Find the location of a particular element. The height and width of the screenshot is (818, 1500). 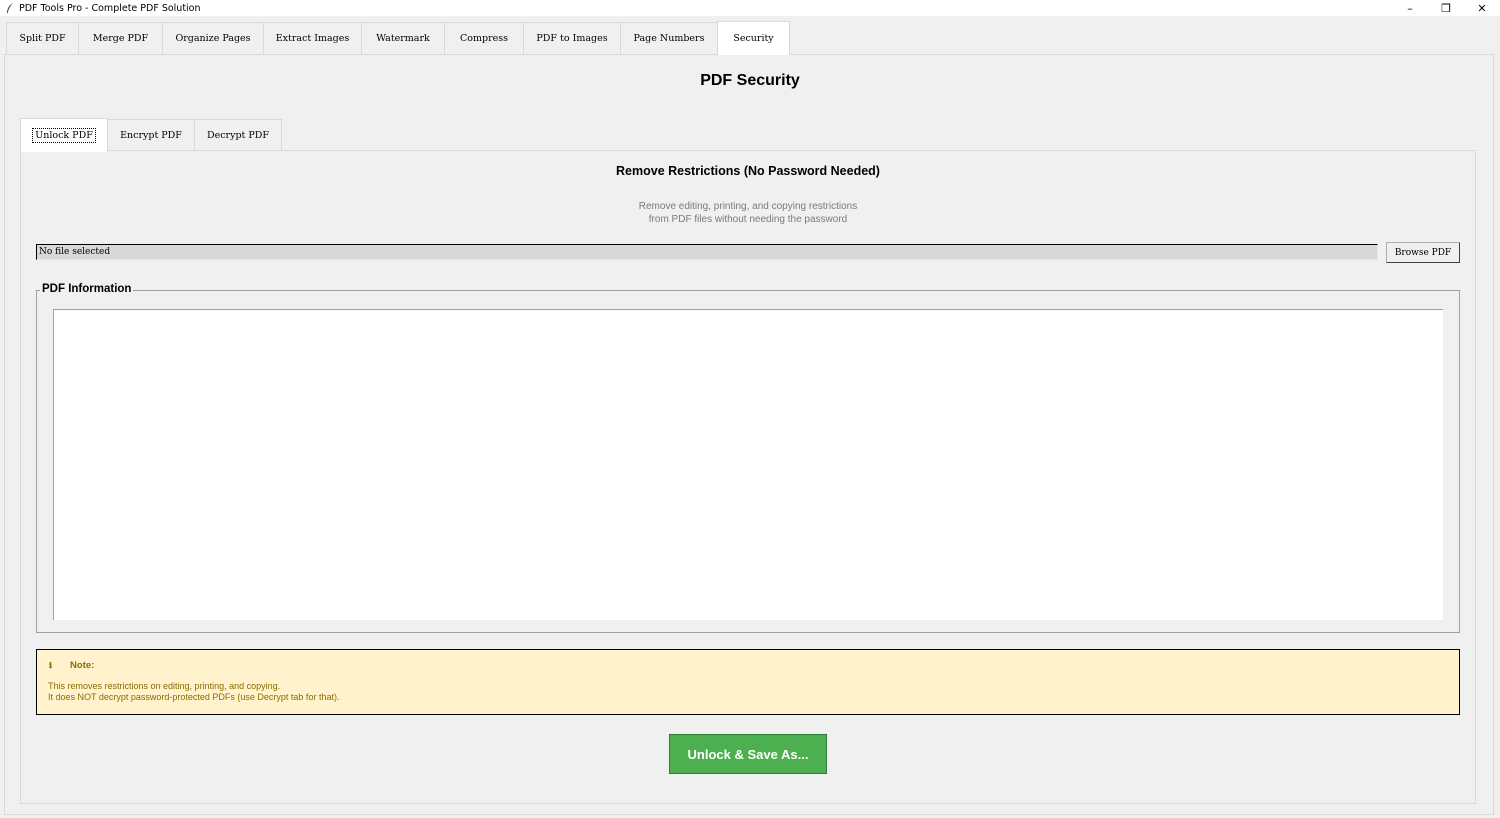

tab-merge-pdf: Merge PDF is located at coordinates (120, 38).